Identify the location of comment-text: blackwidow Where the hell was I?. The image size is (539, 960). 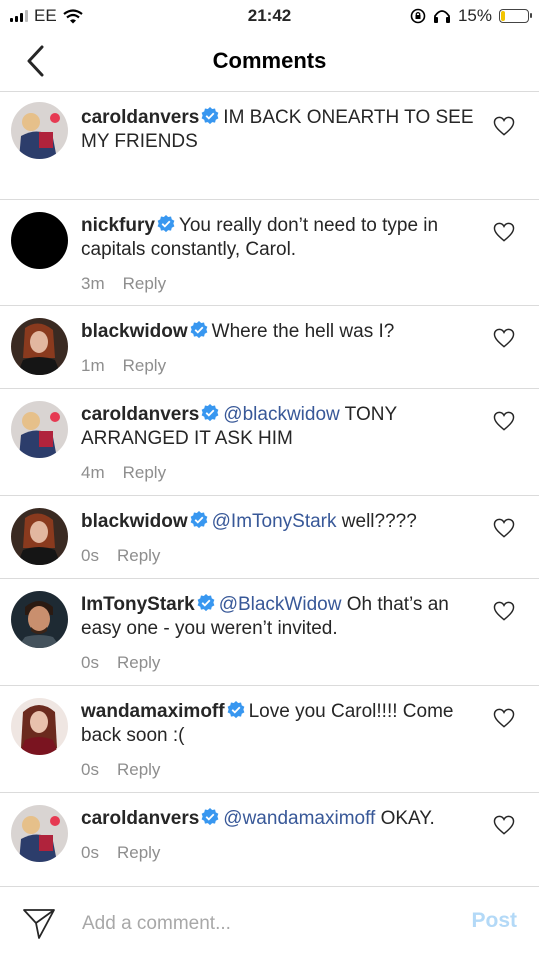
(281, 332).